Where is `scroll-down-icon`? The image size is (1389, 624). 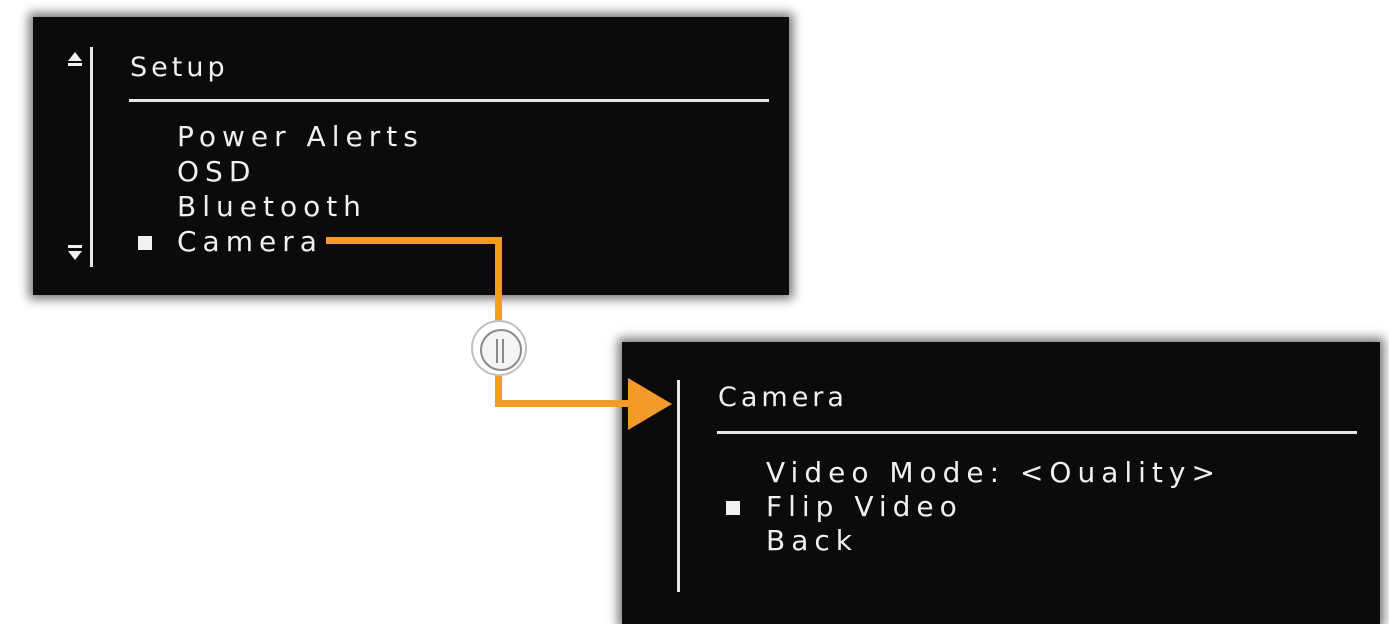
scroll-down-icon is located at coordinates (75, 253).